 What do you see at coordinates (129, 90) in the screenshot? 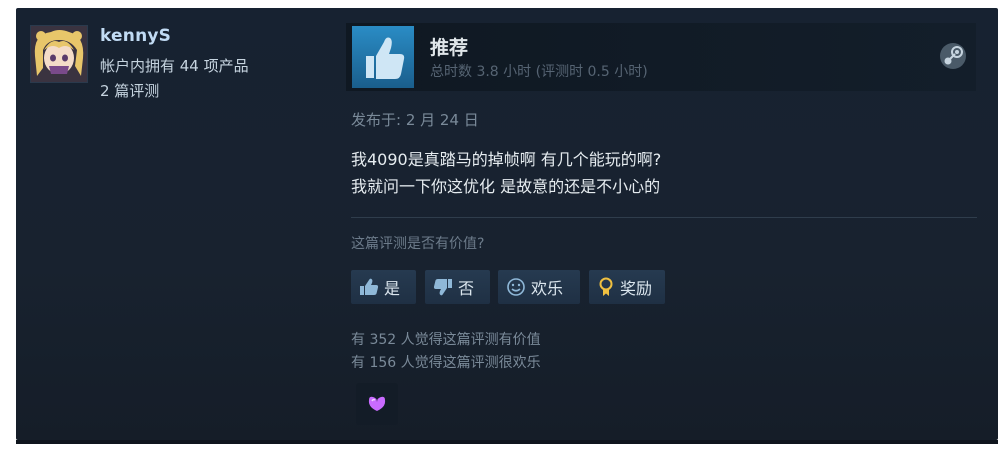
I see `author-reviews-count: 2 篇评测` at bounding box center [129, 90].